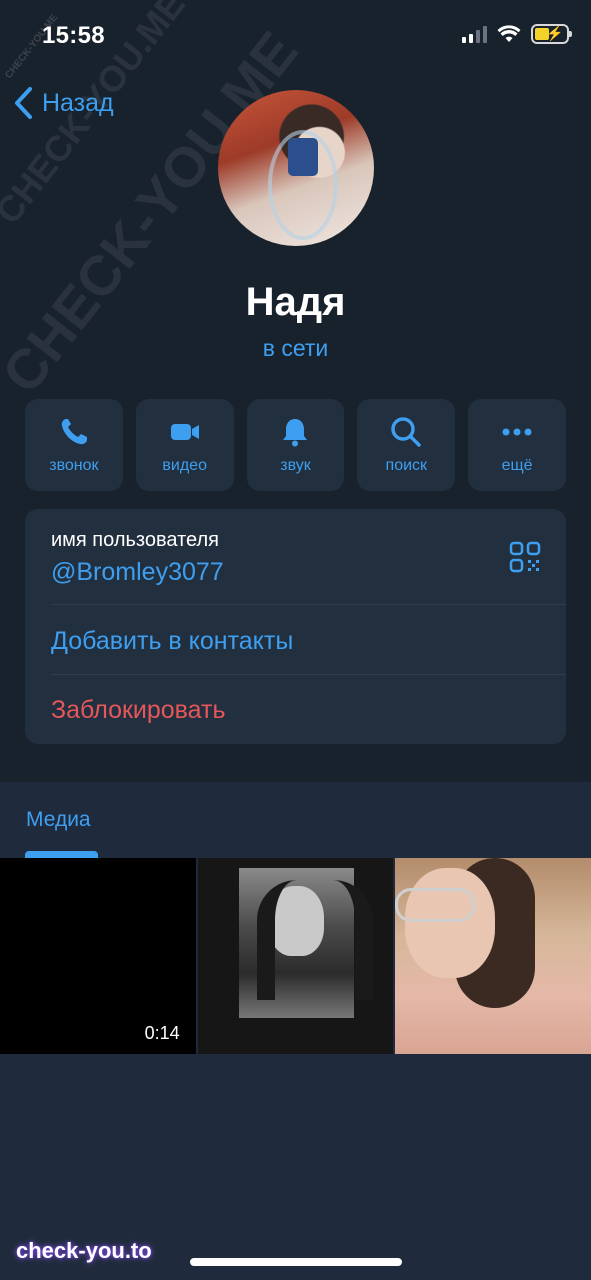 This screenshot has width=591, height=1280. Describe the element at coordinates (509, 33) in the screenshot. I see `wifi-icon` at that location.